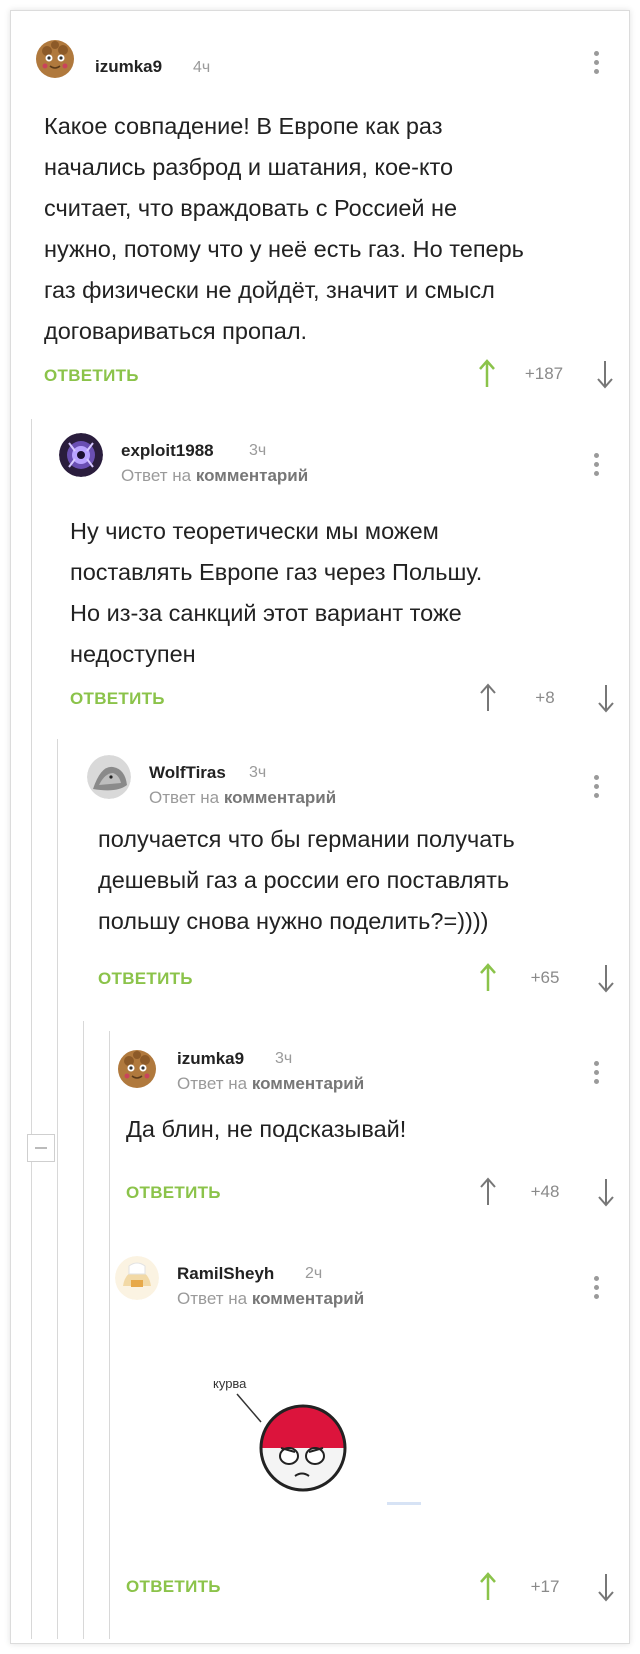 This screenshot has width=640, height=1654. I want to click on comment-body: Да блин, не подсказывай!, so click(266, 1129).